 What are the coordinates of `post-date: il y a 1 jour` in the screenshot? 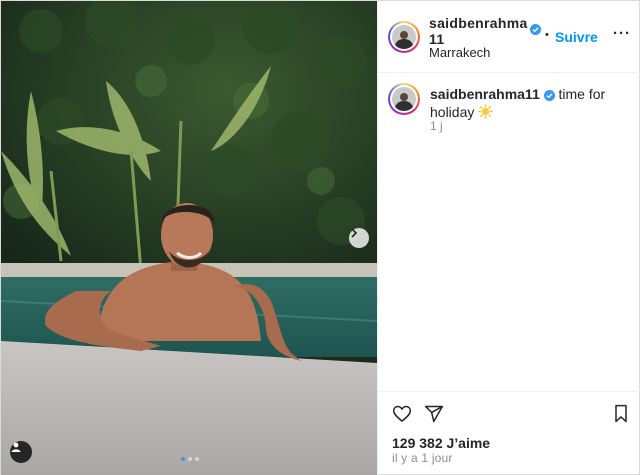 It's located at (422, 458).